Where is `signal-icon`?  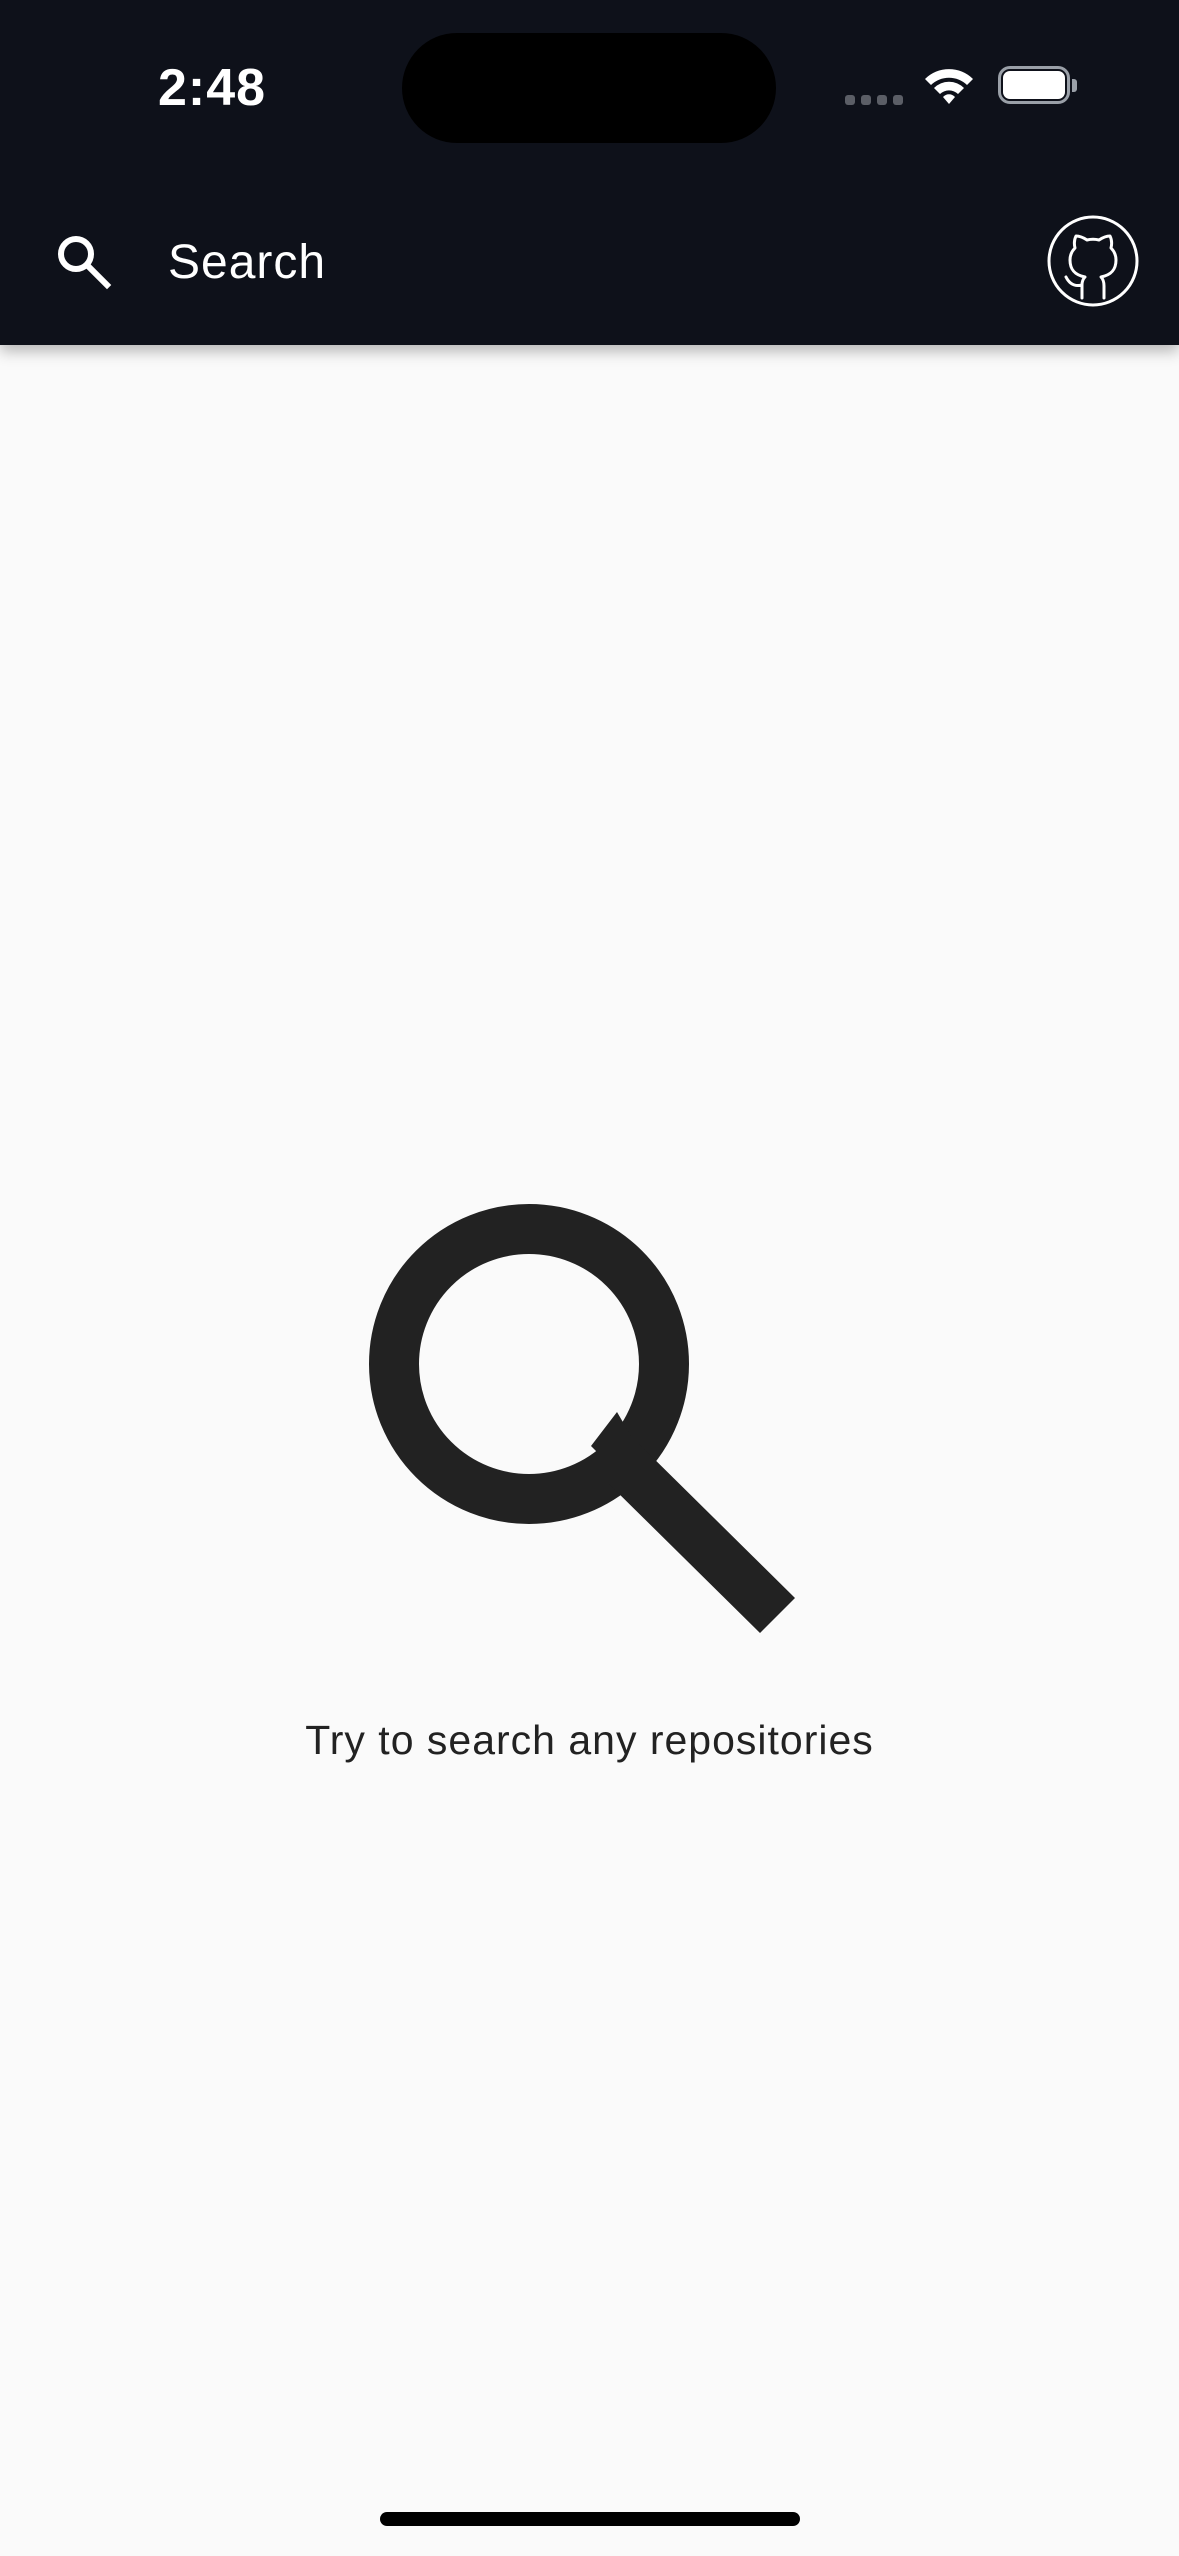 signal-icon is located at coordinates (875, 101).